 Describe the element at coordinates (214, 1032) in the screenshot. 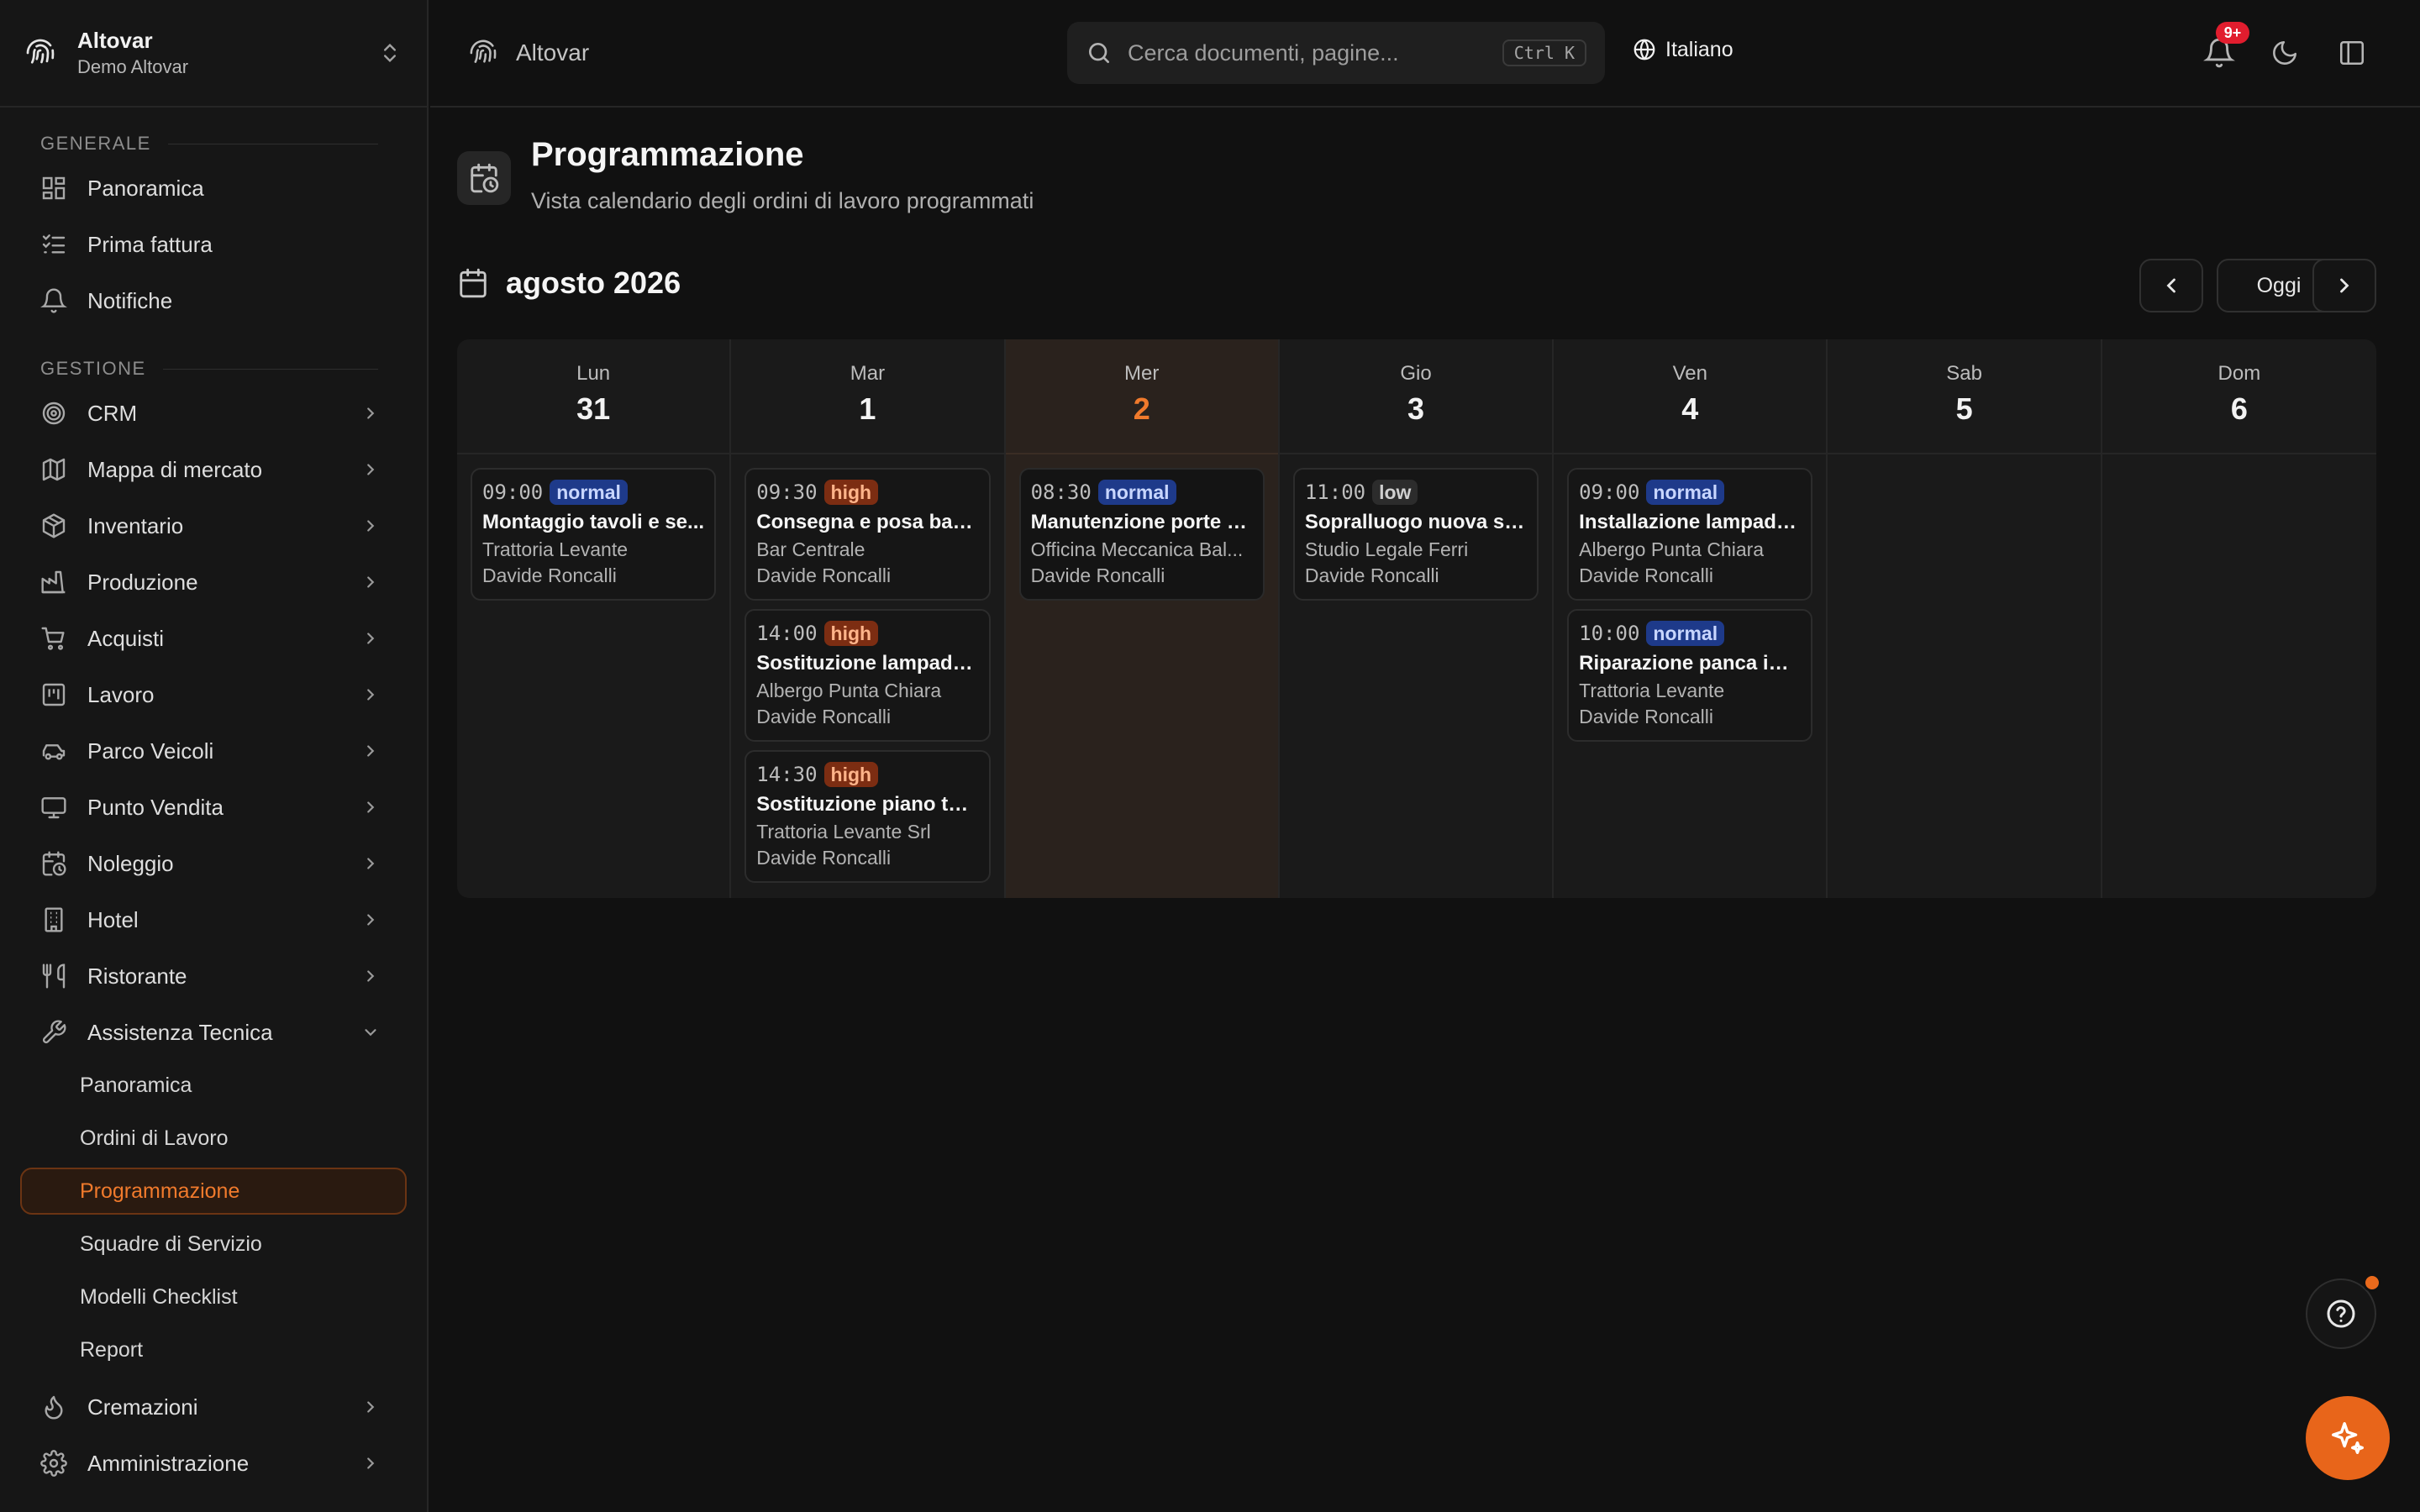

I see `sidebar-item-assistenza-tecnica: Assistenza Tecnica` at that location.